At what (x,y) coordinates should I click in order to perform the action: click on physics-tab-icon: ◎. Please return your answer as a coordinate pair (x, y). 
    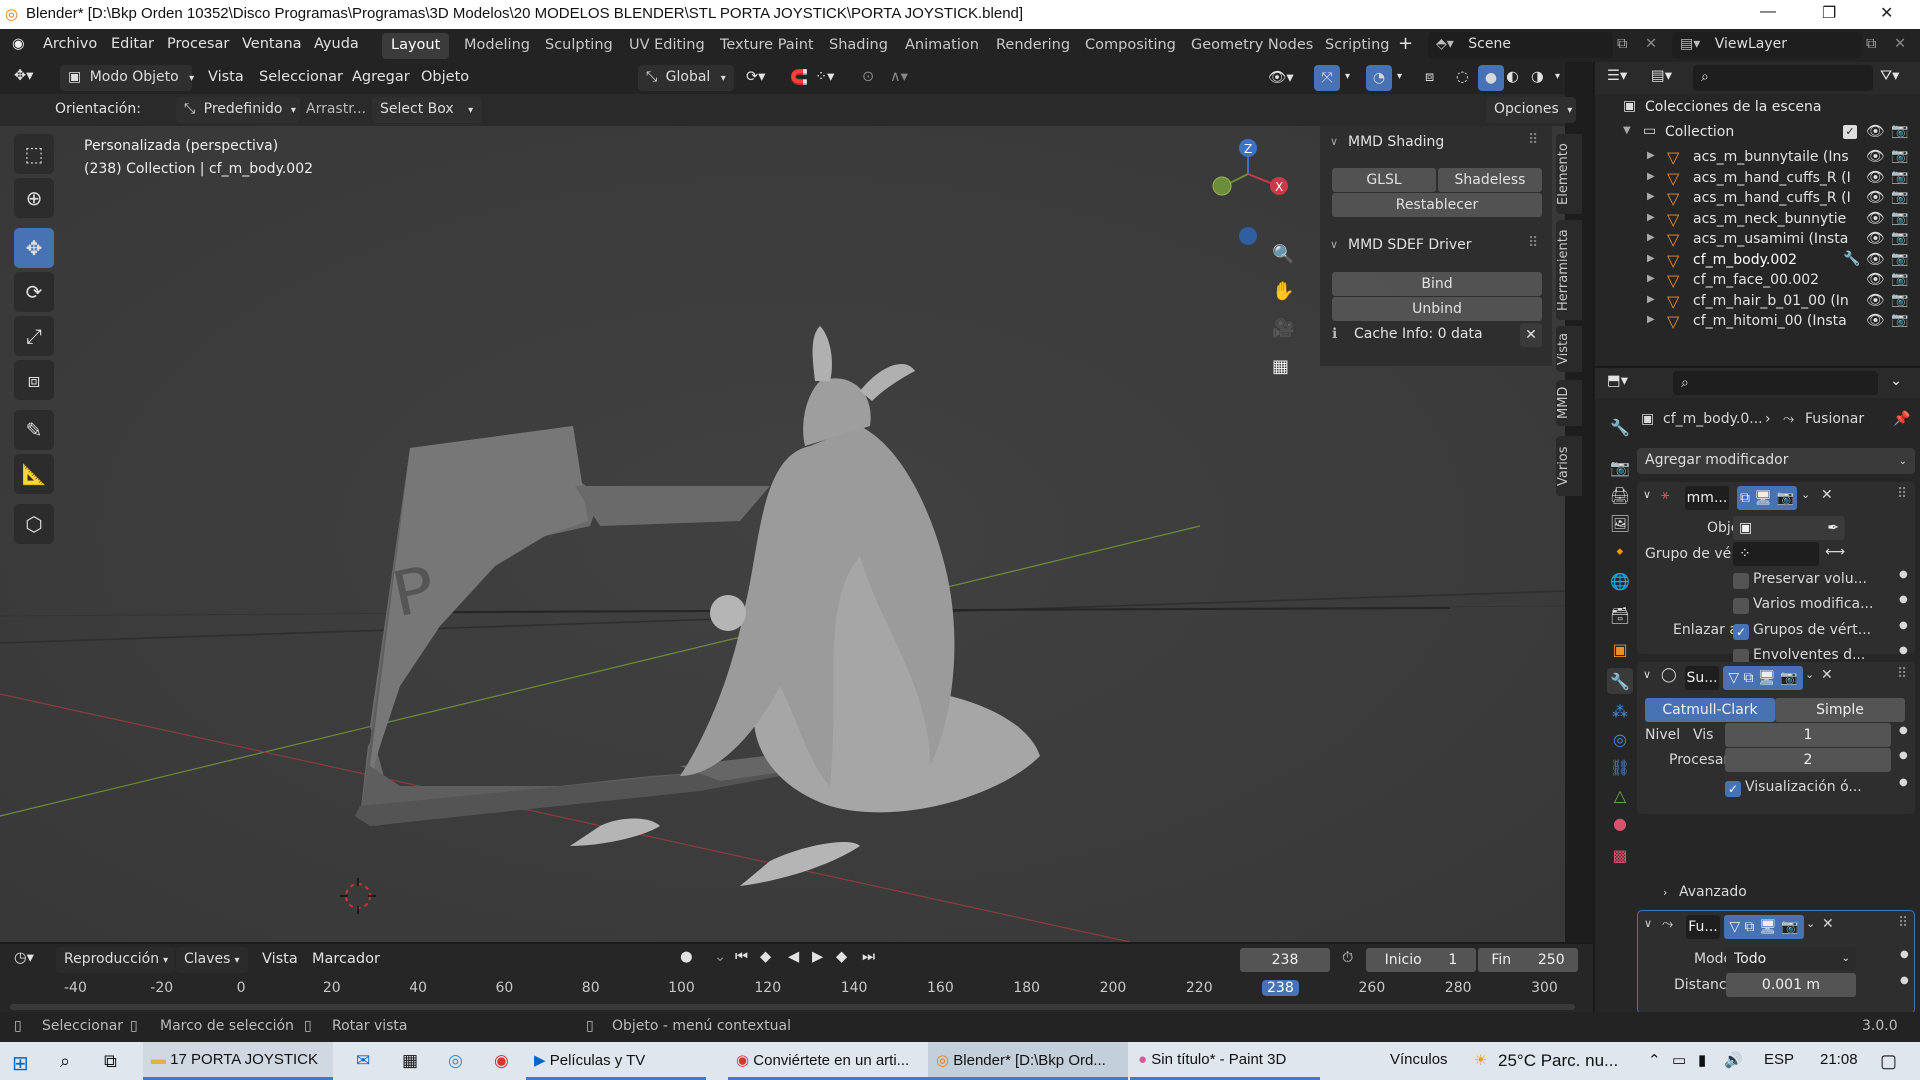
    Looking at the image, I should click on (1620, 739).